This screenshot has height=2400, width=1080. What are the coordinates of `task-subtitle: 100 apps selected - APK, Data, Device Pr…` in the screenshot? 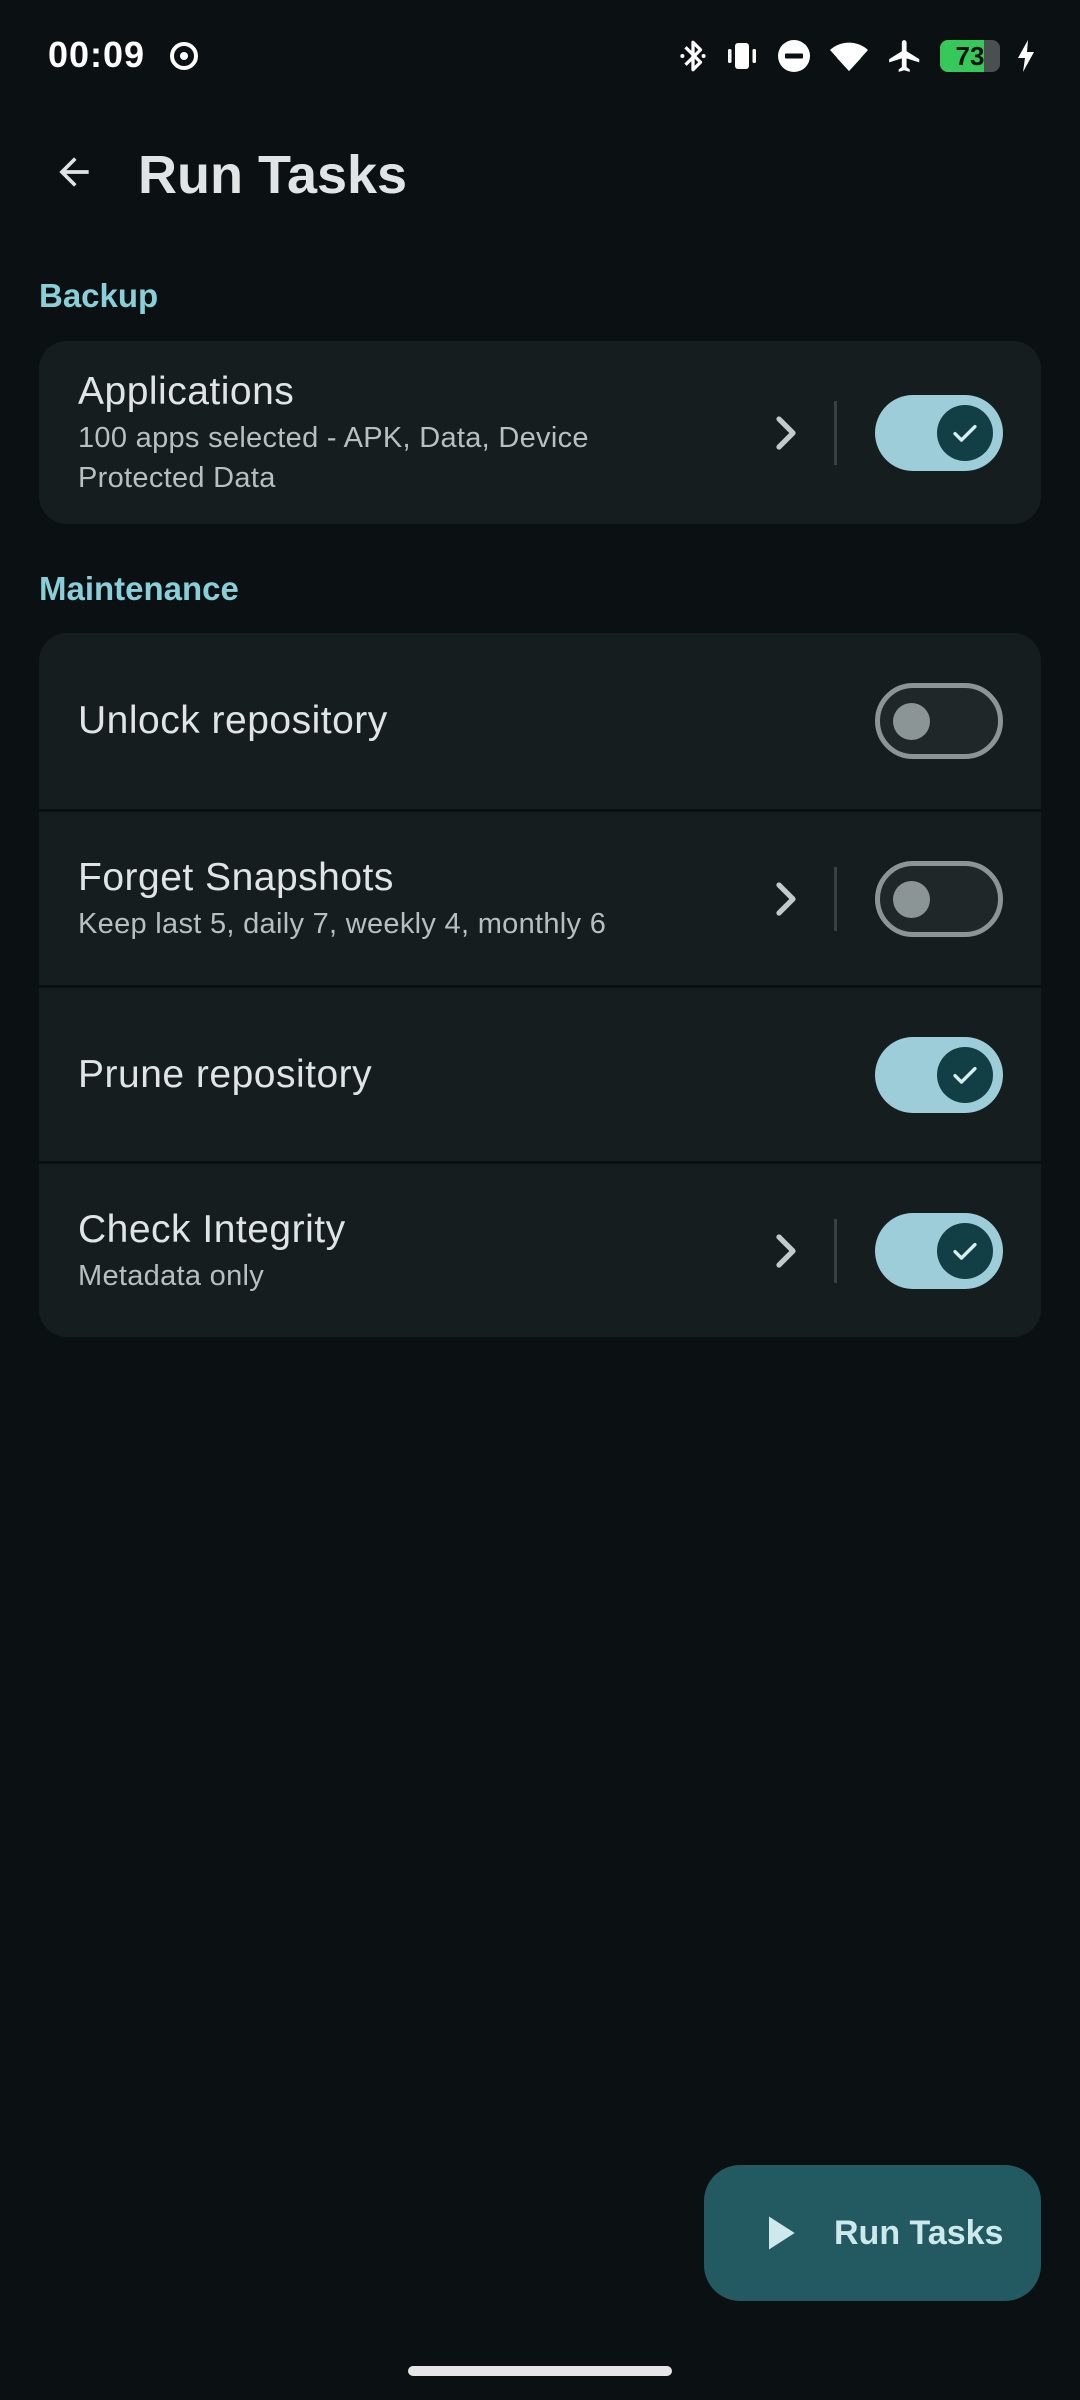 It's located at (333, 457).